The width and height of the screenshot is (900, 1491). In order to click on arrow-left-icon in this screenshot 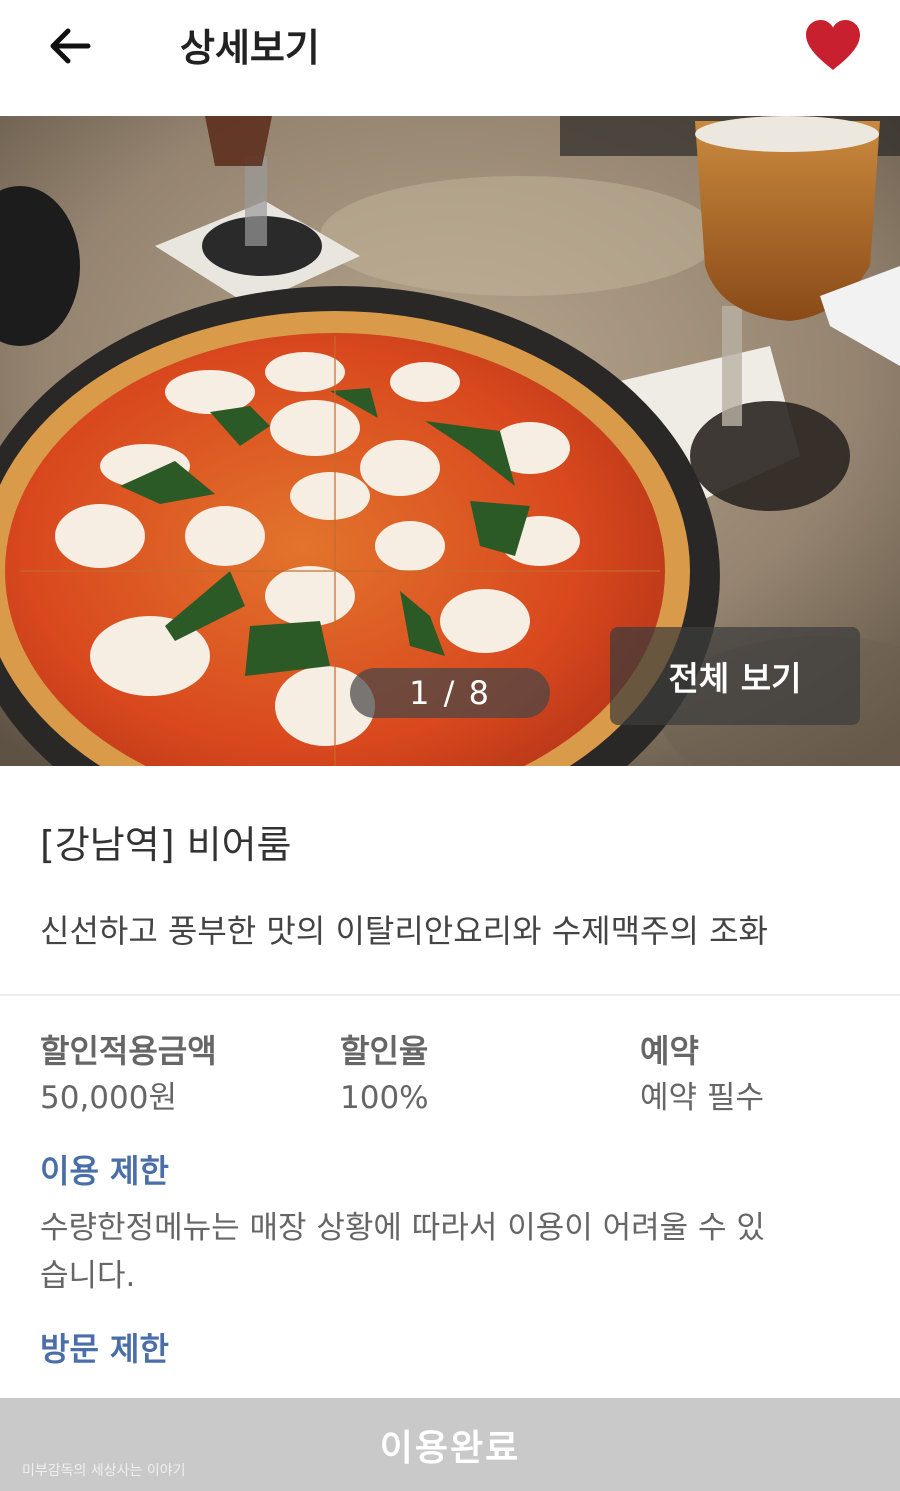, I will do `click(70, 48)`.